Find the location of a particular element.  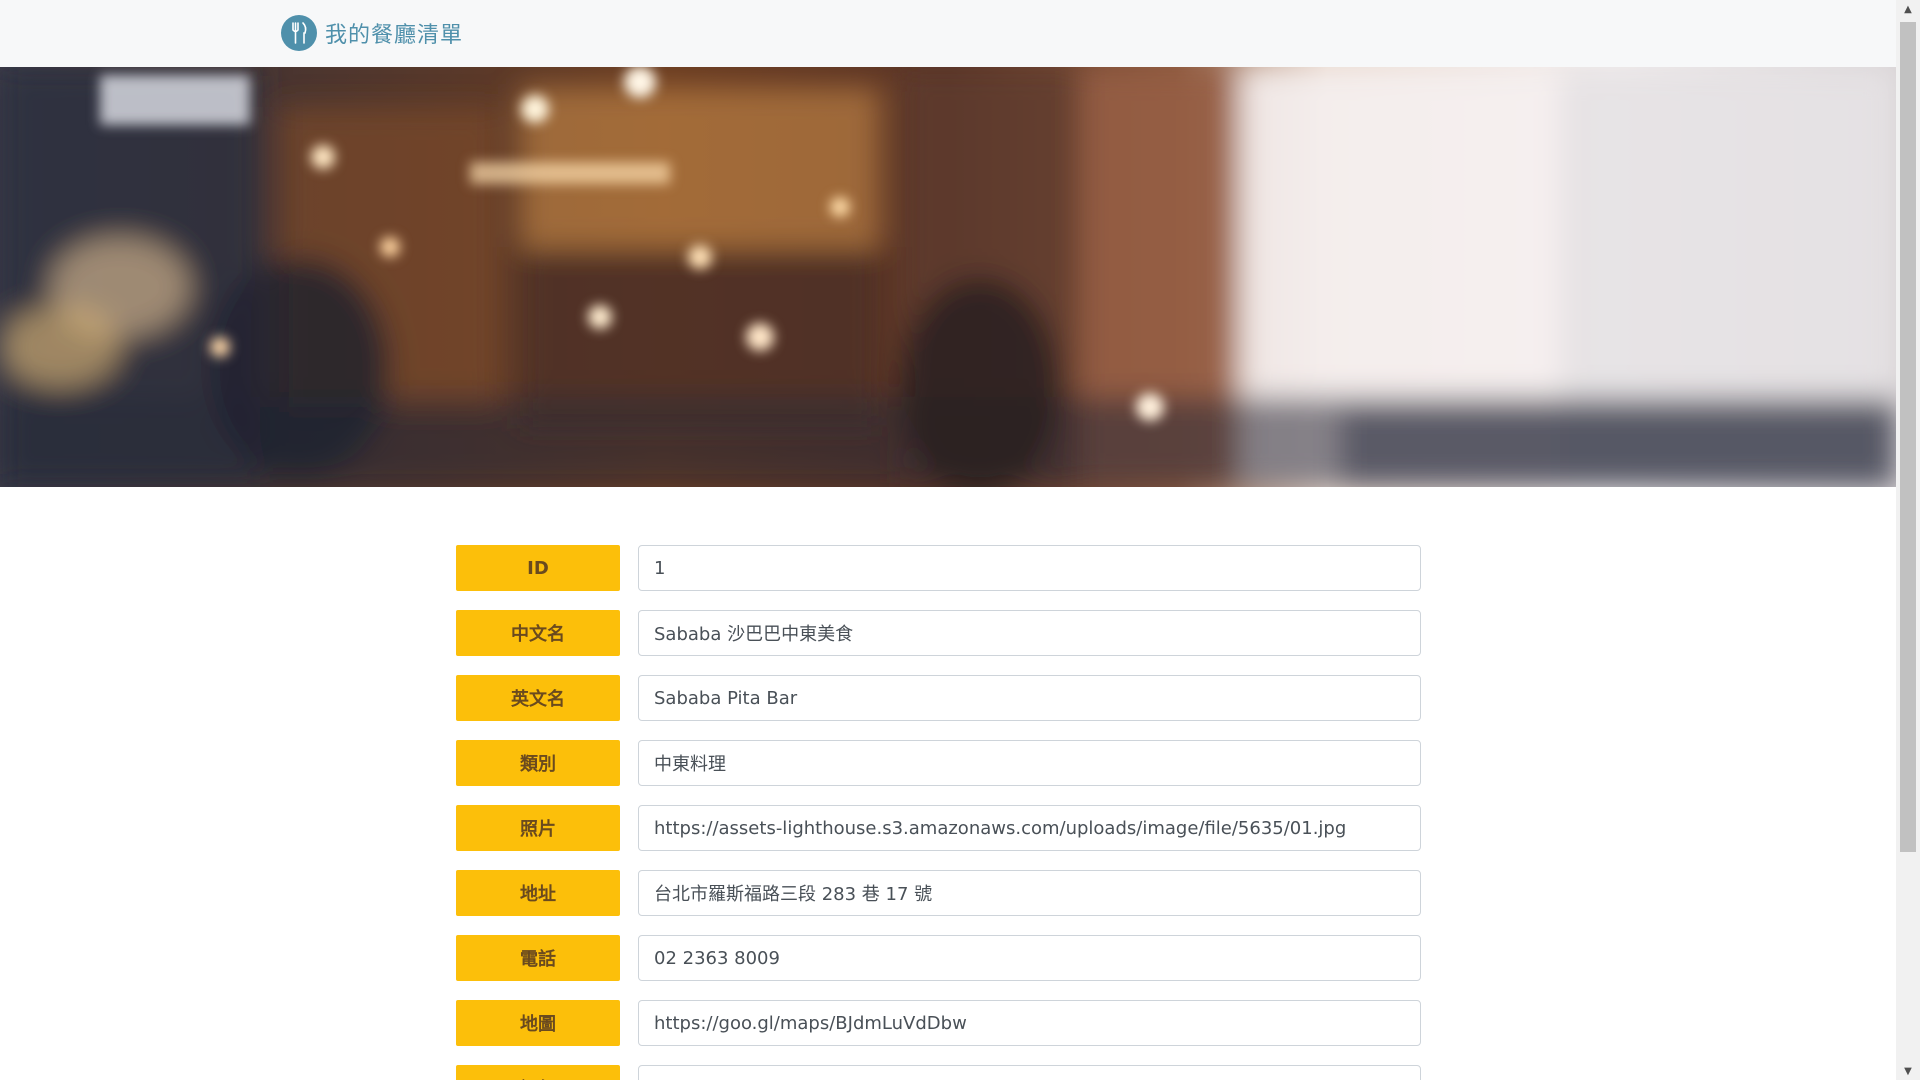

rating-field is located at coordinates (1029, 1072).